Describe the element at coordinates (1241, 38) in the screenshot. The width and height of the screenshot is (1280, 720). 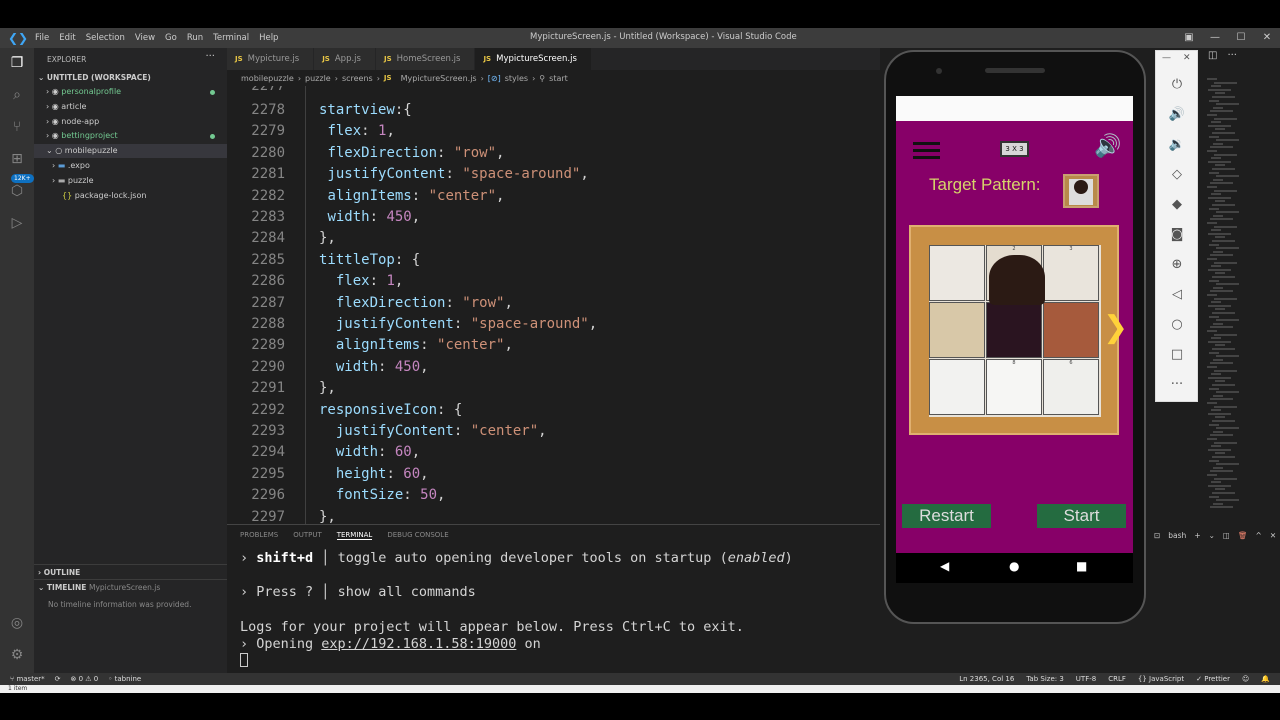
I see `maximize-icon: ☐` at that location.